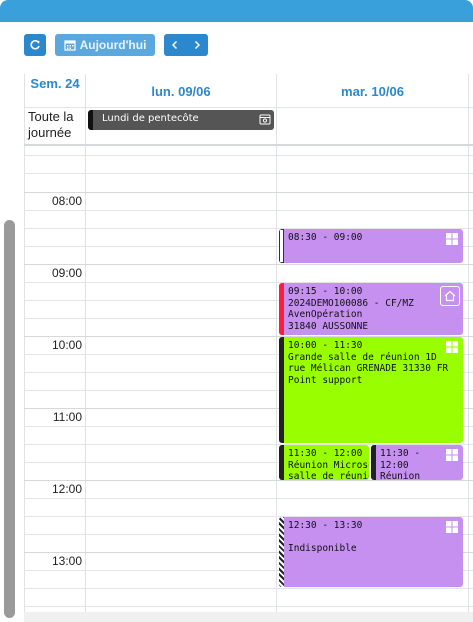 This screenshot has height=622, width=473. What do you see at coordinates (181, 91) in the screenshot?
I see `day-header-monday: lun. 09/06` at bounding box center [181, 91].